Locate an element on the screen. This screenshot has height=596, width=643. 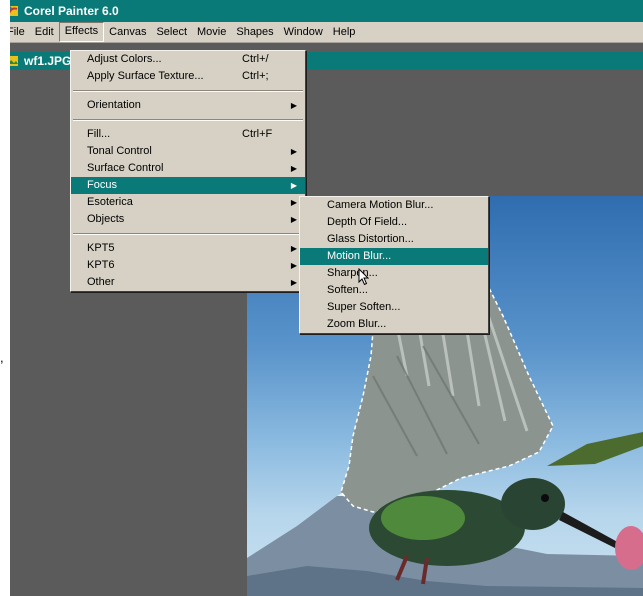
menu-item-objects: Objects ▶ is located at coordinates (188, 219).